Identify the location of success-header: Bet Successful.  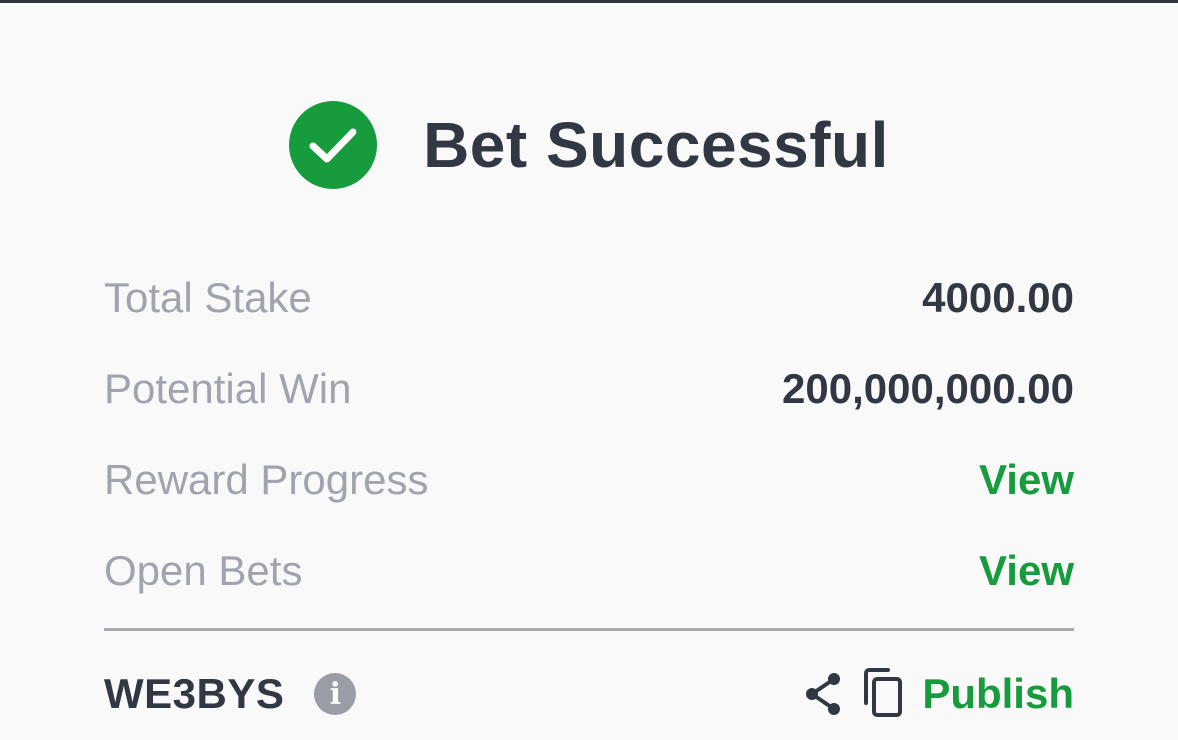
(589, 145).